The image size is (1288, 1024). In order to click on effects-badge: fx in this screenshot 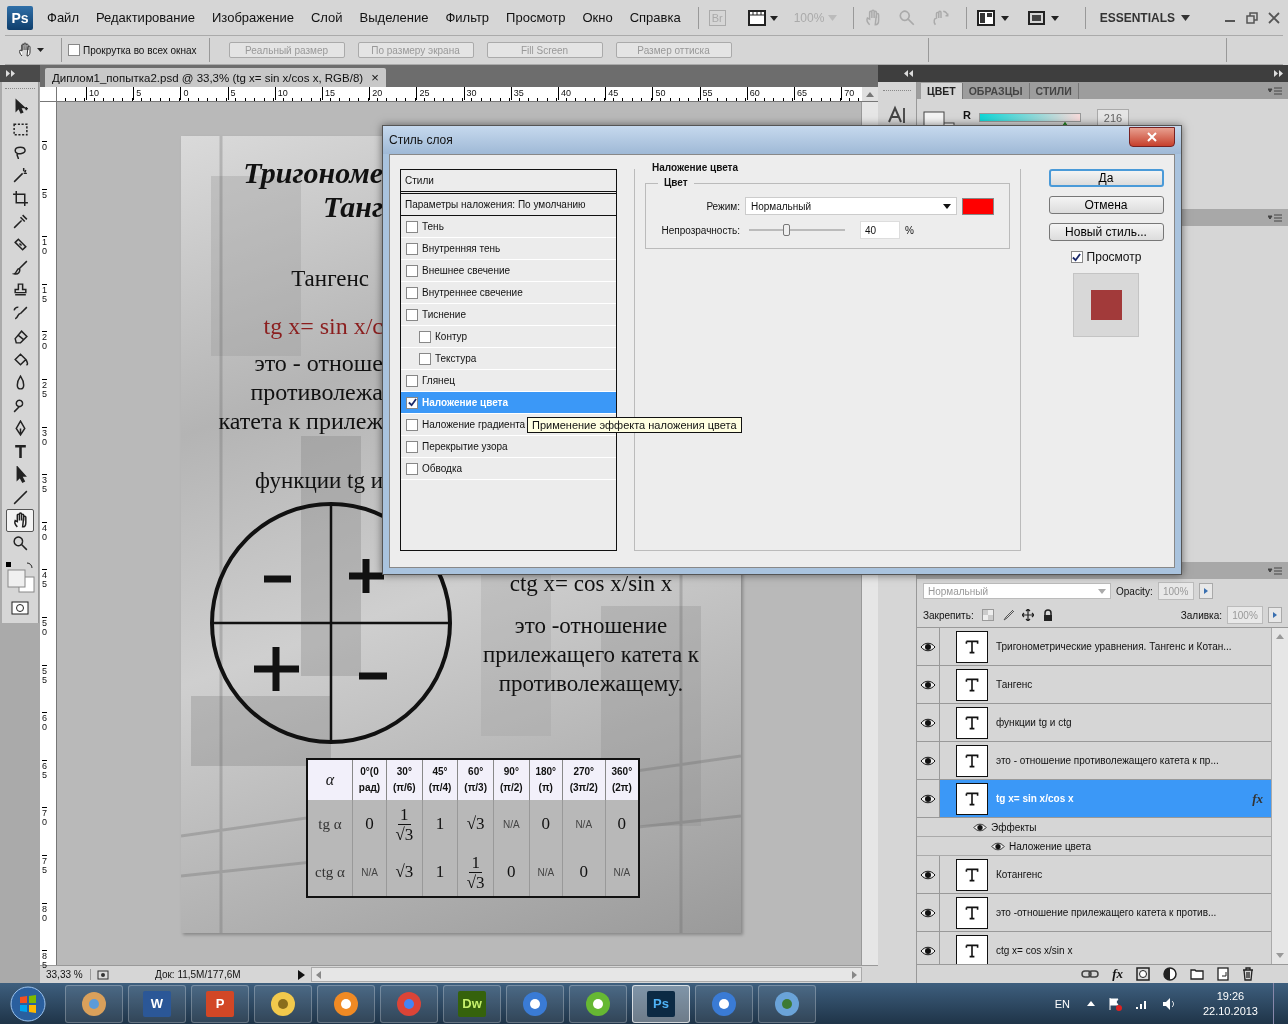, I will do `click(1257, 798)`.